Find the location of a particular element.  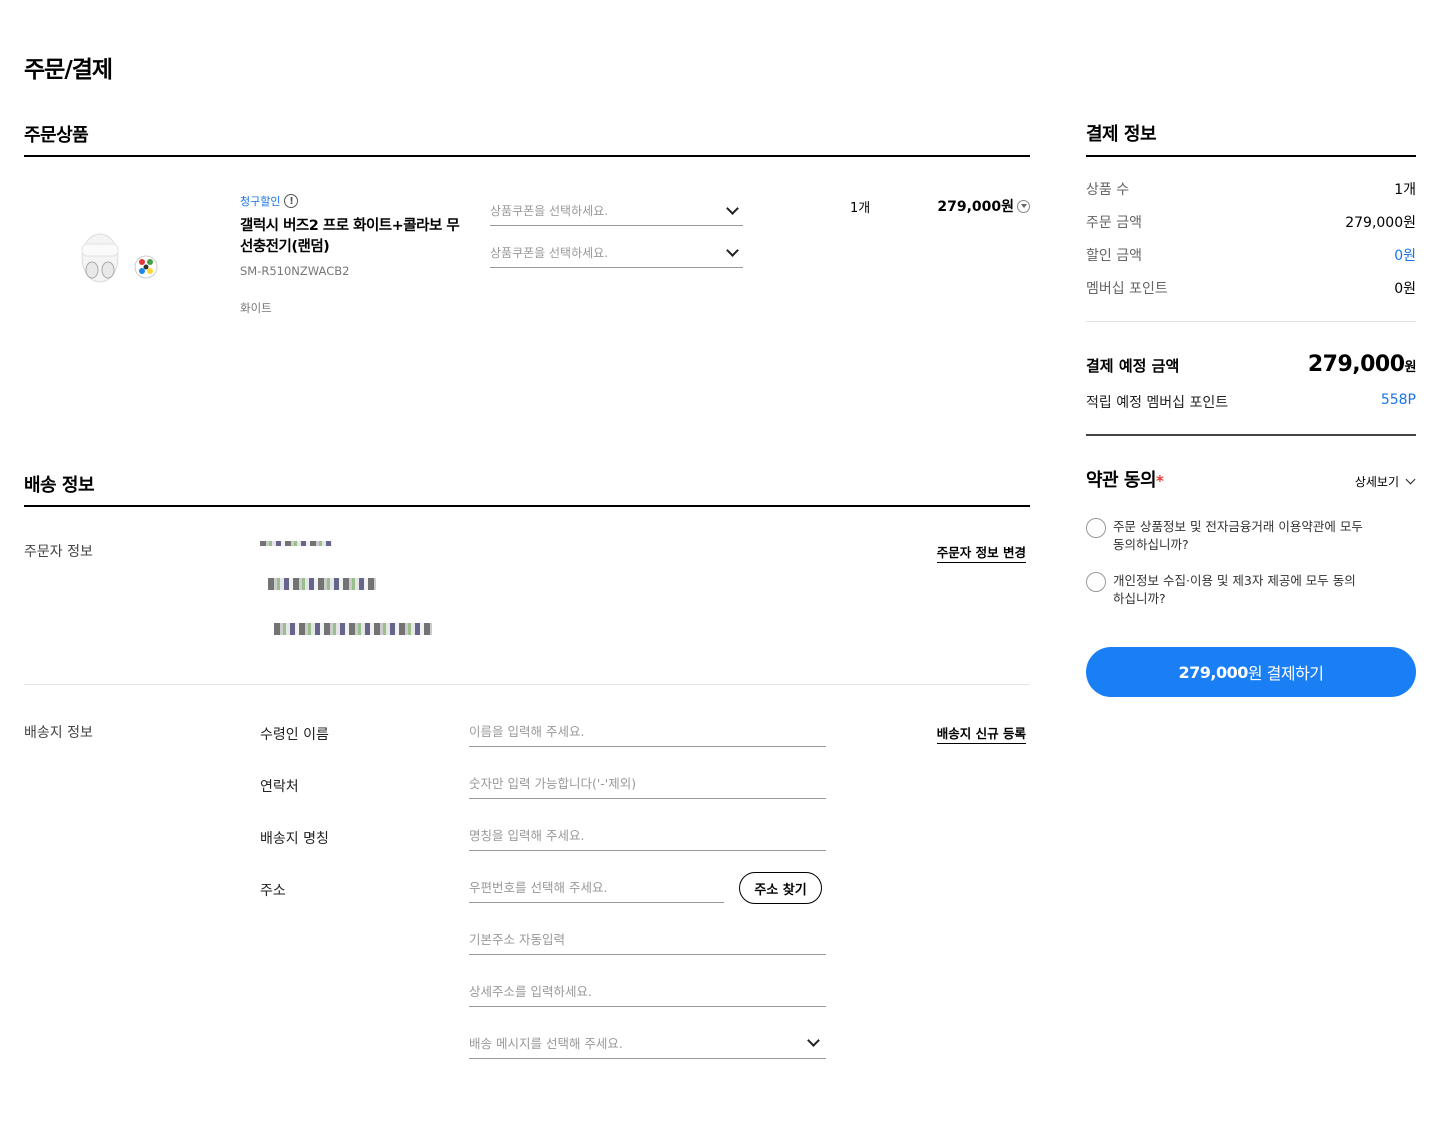

discount-tag-label: 청구할인 is located at coordinates (260, 201).